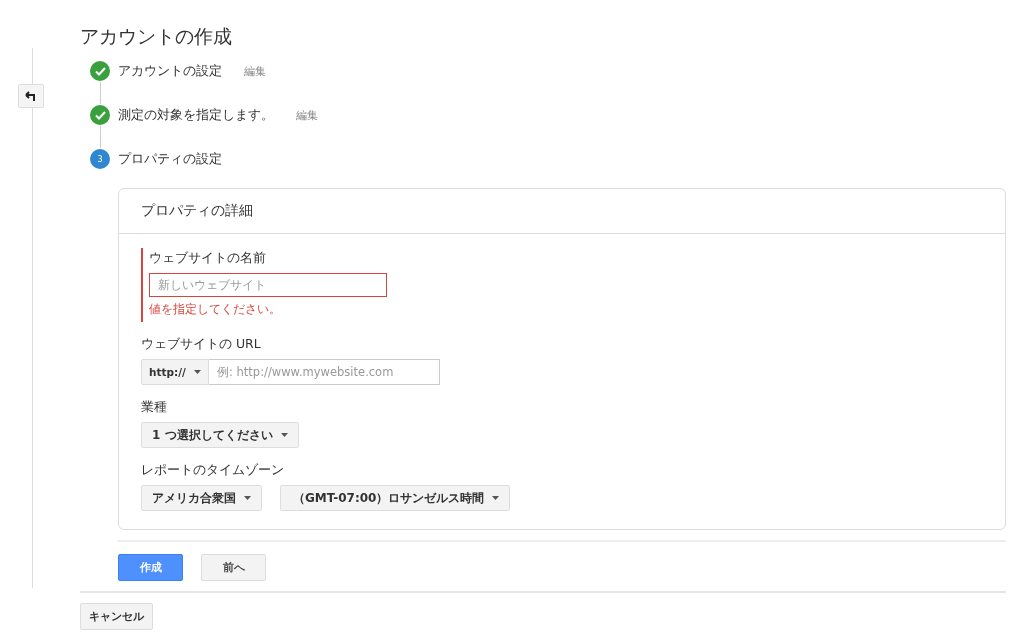 This screenshot has width=1024, height=640. What do you see at coordinates (324, 372) in the screenshot?
I see `url-field: 例: http://www.mywebsite.com` at bounding box center [324, 372].